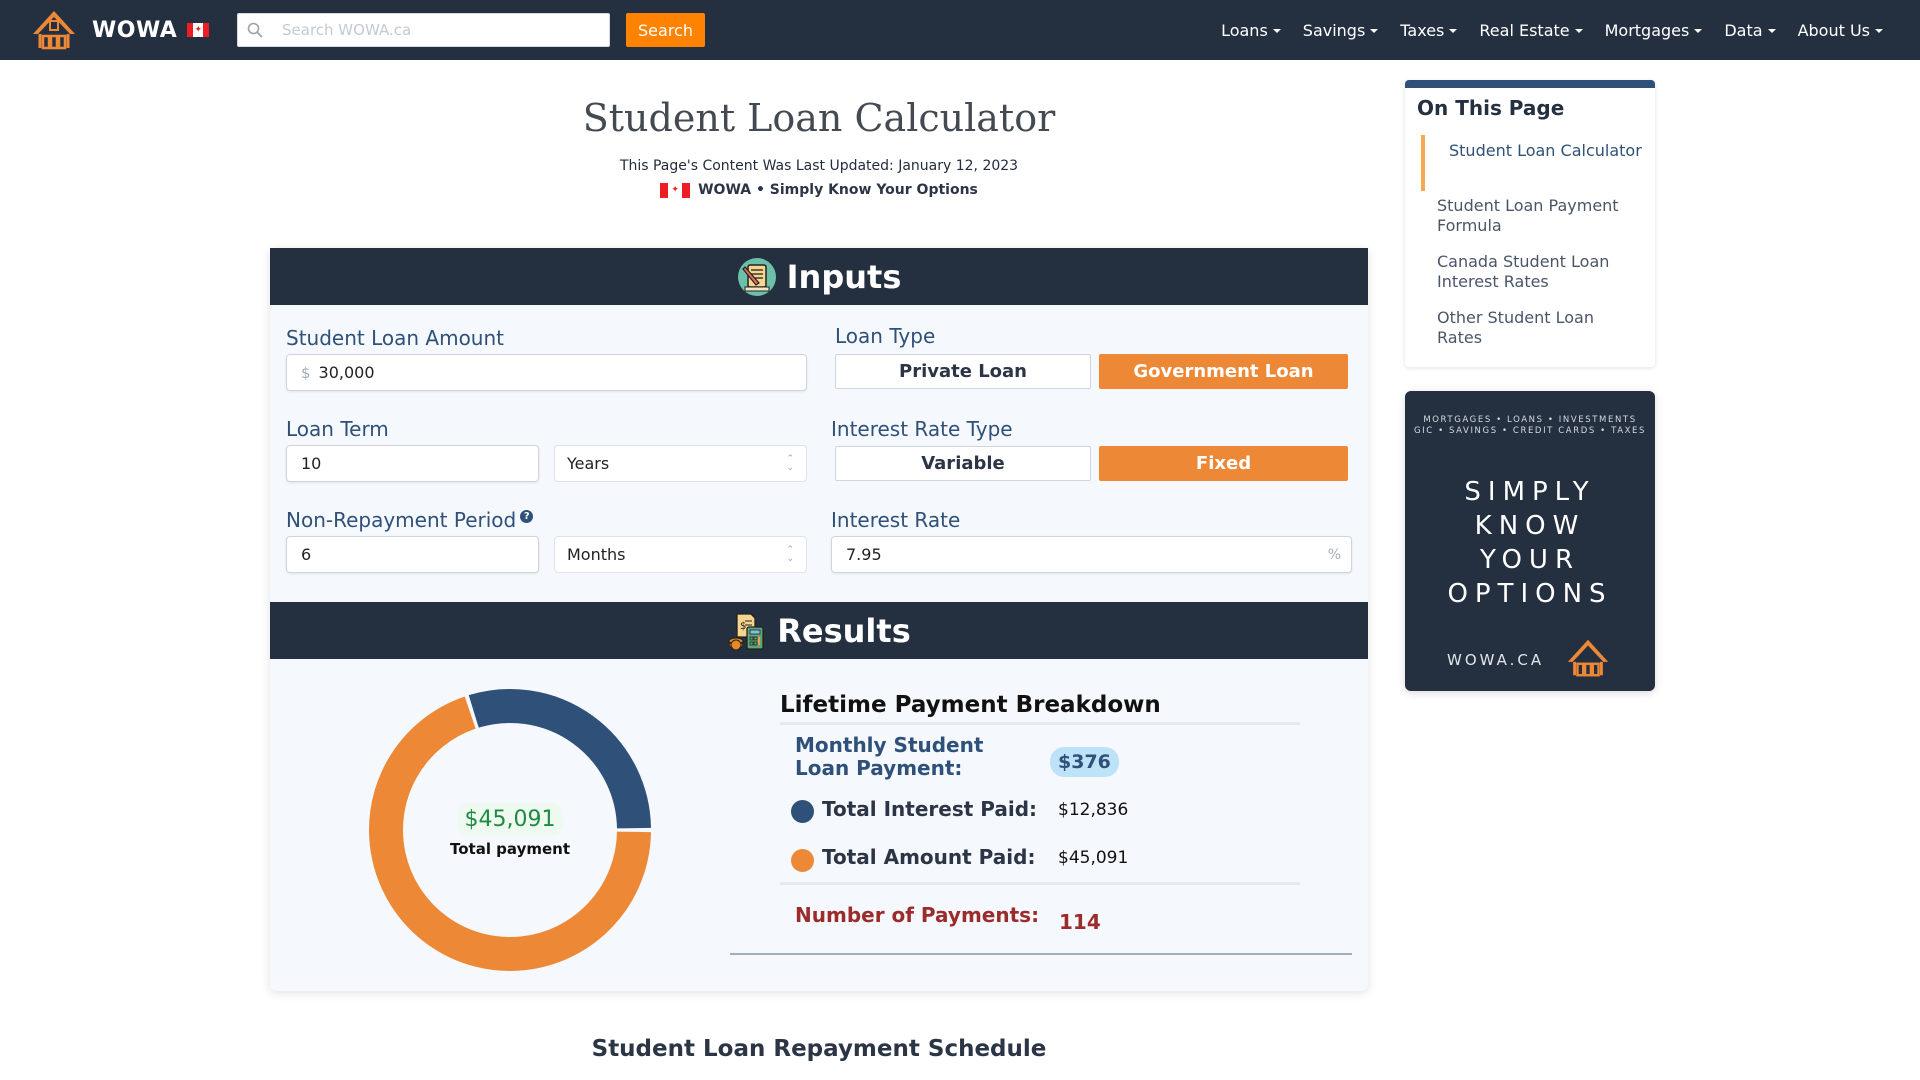 This screenshot has height=1080, width=1920. What do you see at coordinates (1244, 30) in the screenshot?
I see `nav-loans-label: Loans` at bounding box center [1244, 30].